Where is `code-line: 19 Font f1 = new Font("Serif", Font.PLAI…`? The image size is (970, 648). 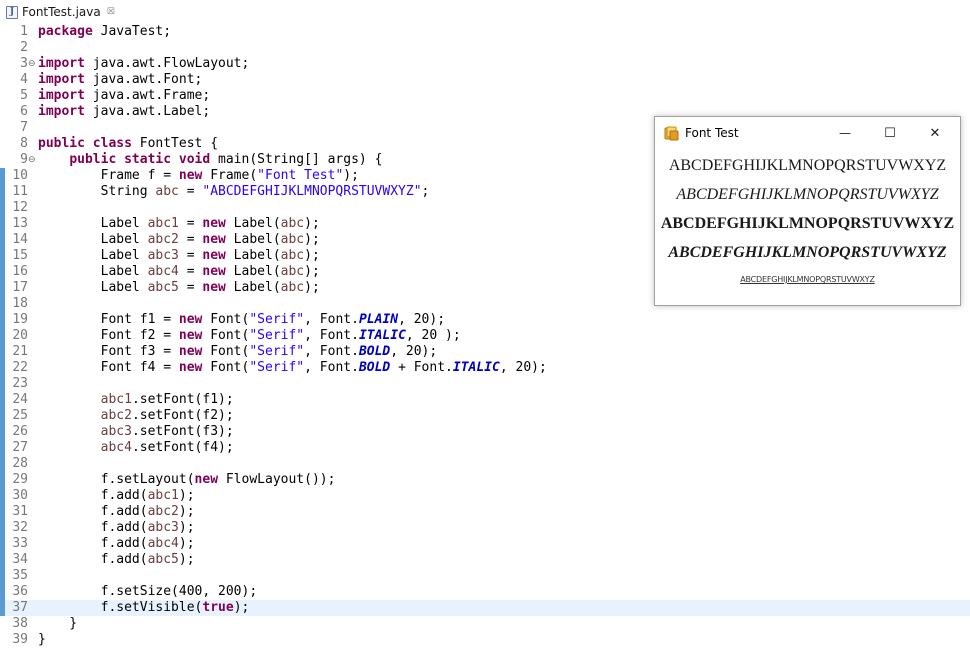
code-line: 19 Font f1 = new Font("Serif", Font.PLAI… is located at coordinates (485, 320).